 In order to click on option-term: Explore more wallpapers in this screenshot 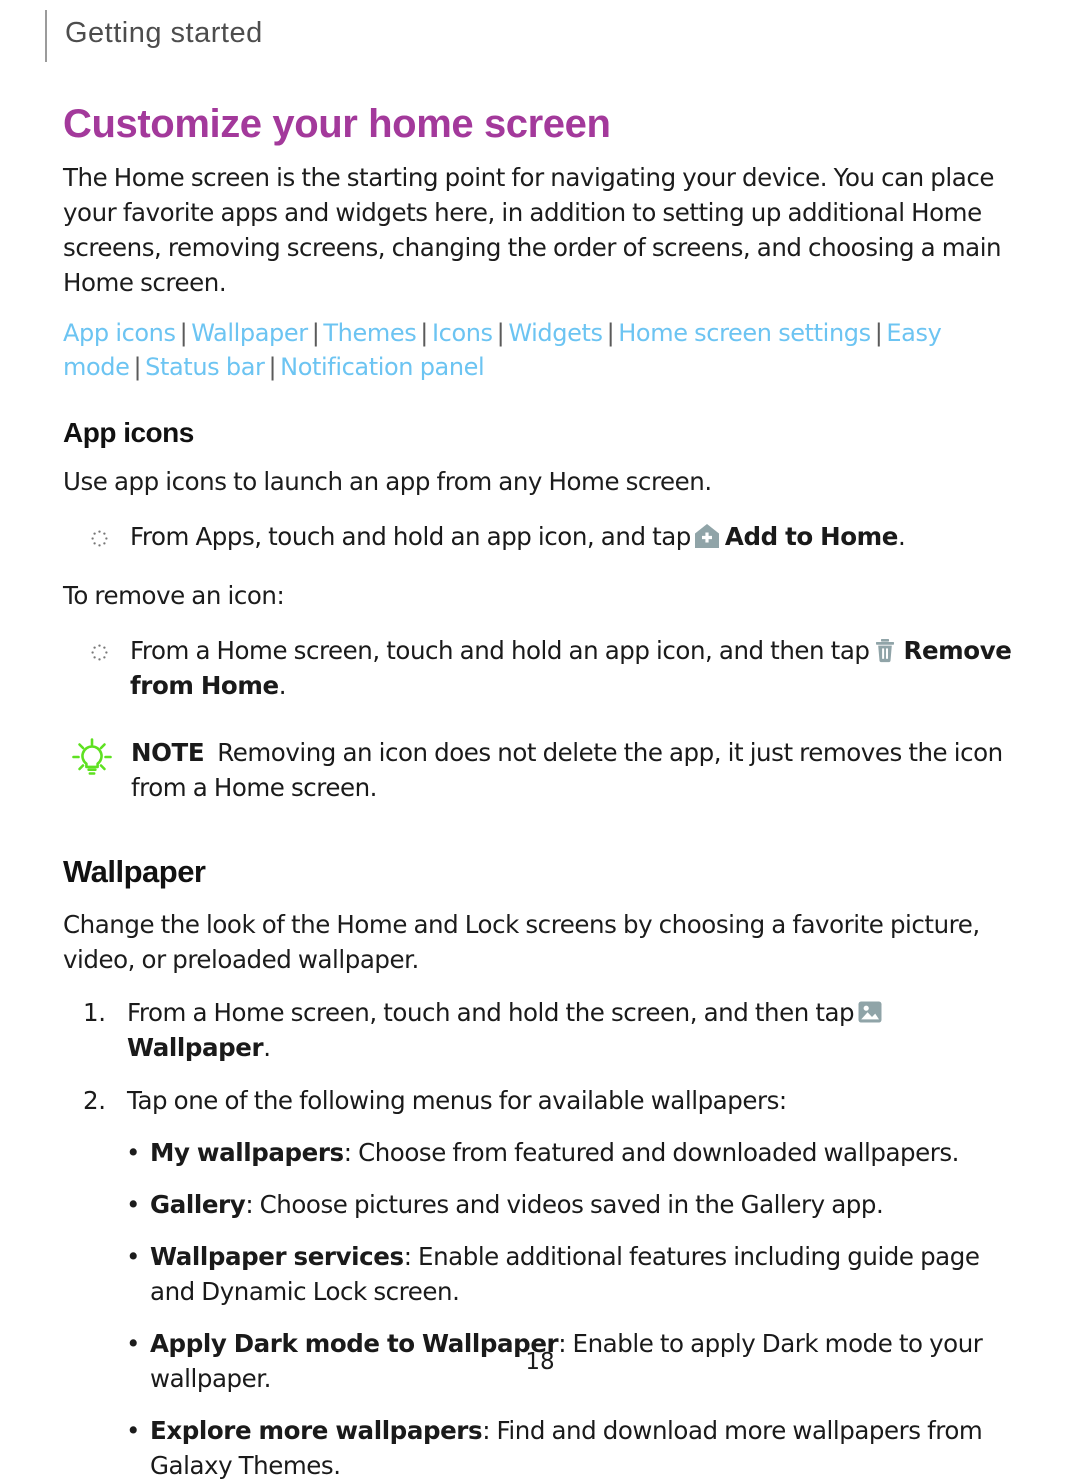, I will do `click(316, 1430)`.